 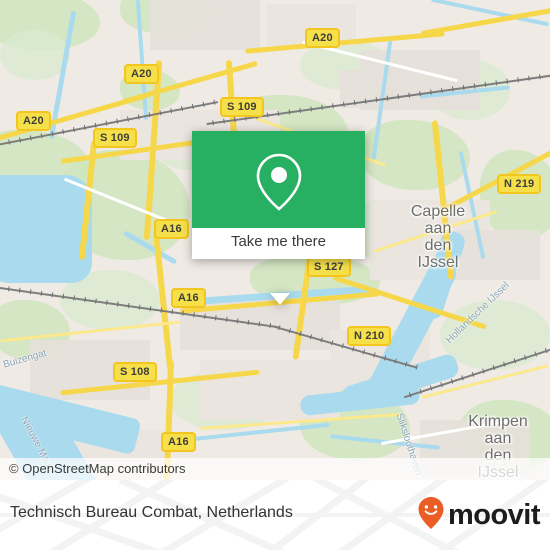 I want to click on location-popup: Take me there, so click(x=278, y=218).